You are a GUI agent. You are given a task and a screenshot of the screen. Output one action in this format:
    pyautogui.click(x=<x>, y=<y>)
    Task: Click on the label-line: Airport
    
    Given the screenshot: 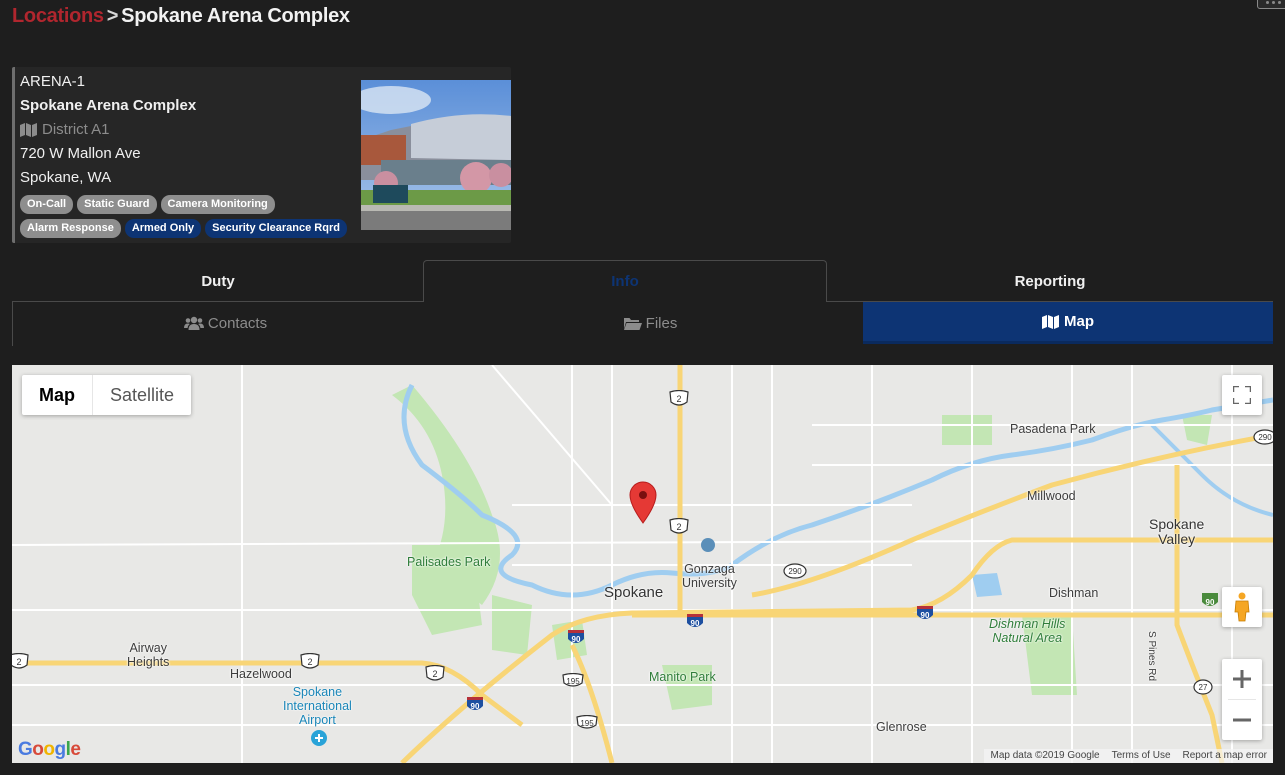 What is the action you would take?
    pyautogui.click(x=317, y=720)
    